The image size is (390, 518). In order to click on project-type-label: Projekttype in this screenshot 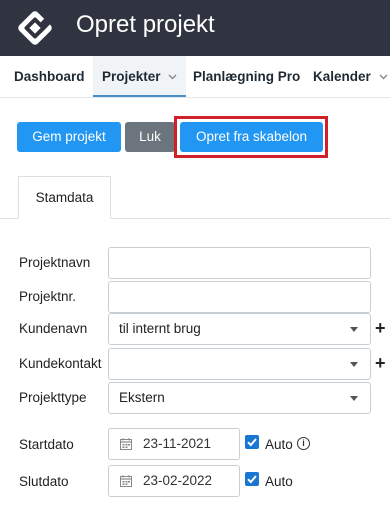, I will do `click(53, 397)`.